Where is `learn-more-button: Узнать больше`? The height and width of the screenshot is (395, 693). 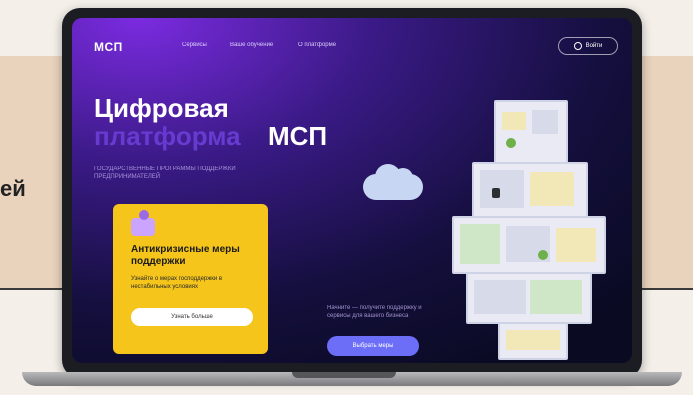
learn-more-button: Узнать больше is located at coordinates (192, 317).